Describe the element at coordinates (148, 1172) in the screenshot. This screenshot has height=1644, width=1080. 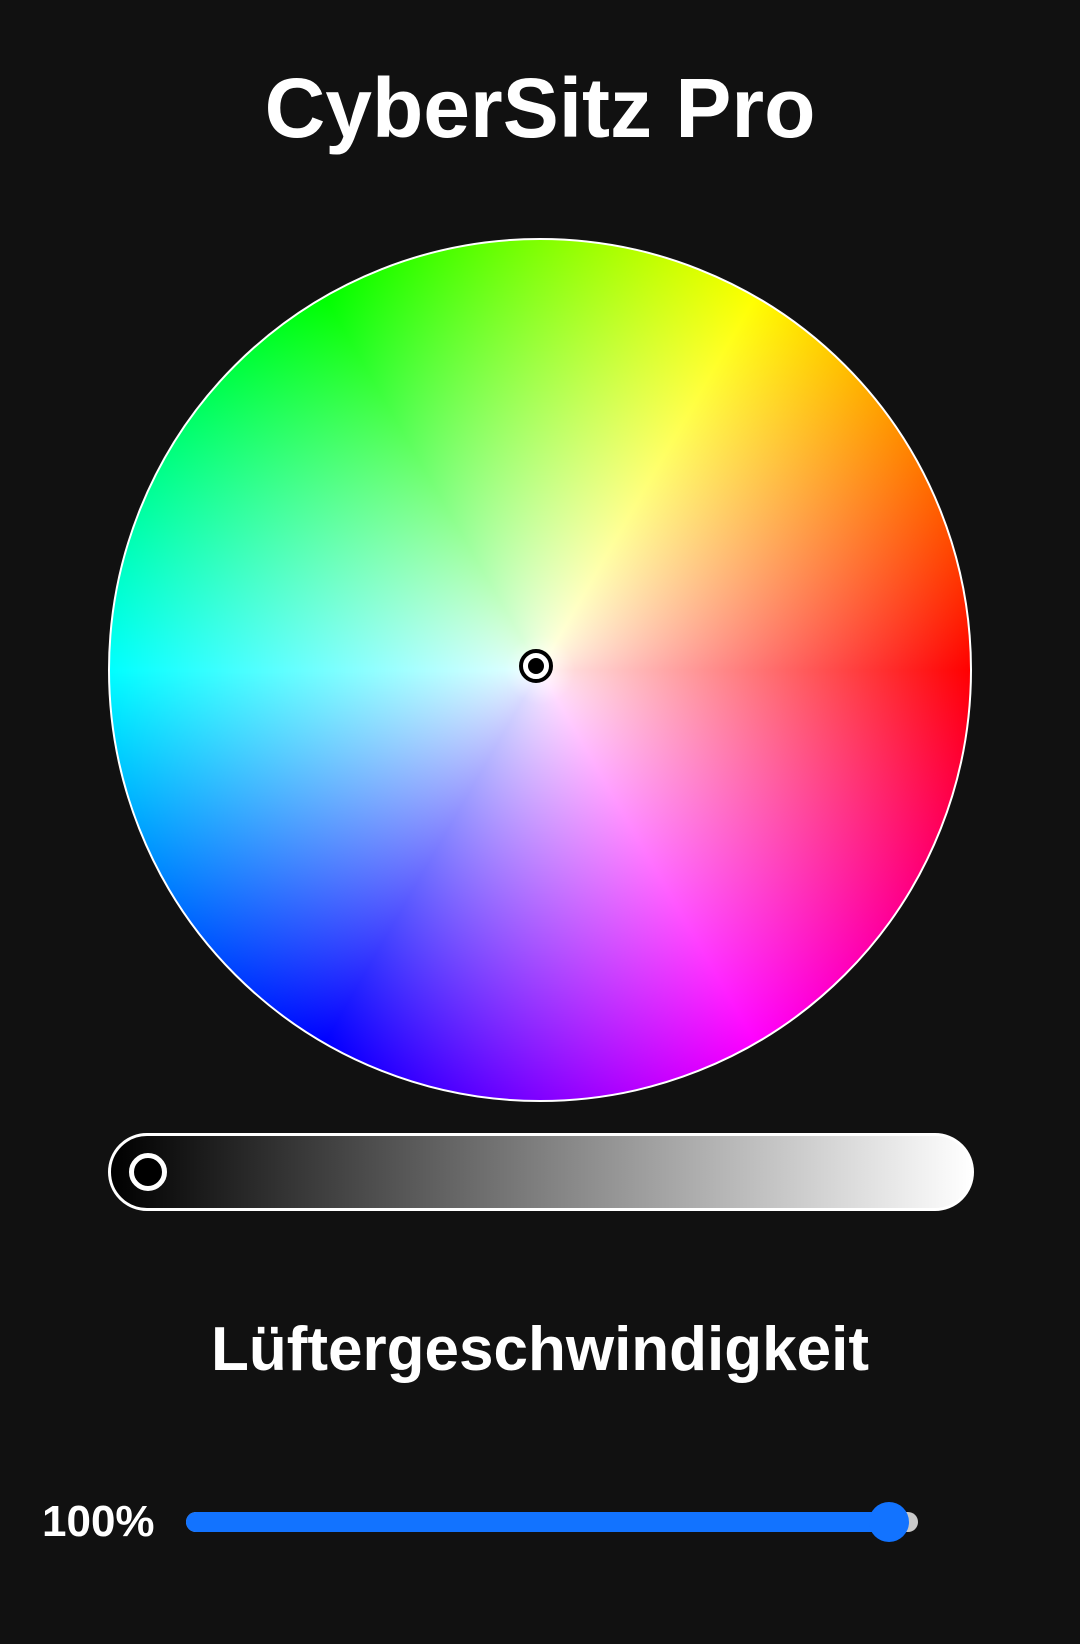
I see `brightness-slider-handle` at that location.